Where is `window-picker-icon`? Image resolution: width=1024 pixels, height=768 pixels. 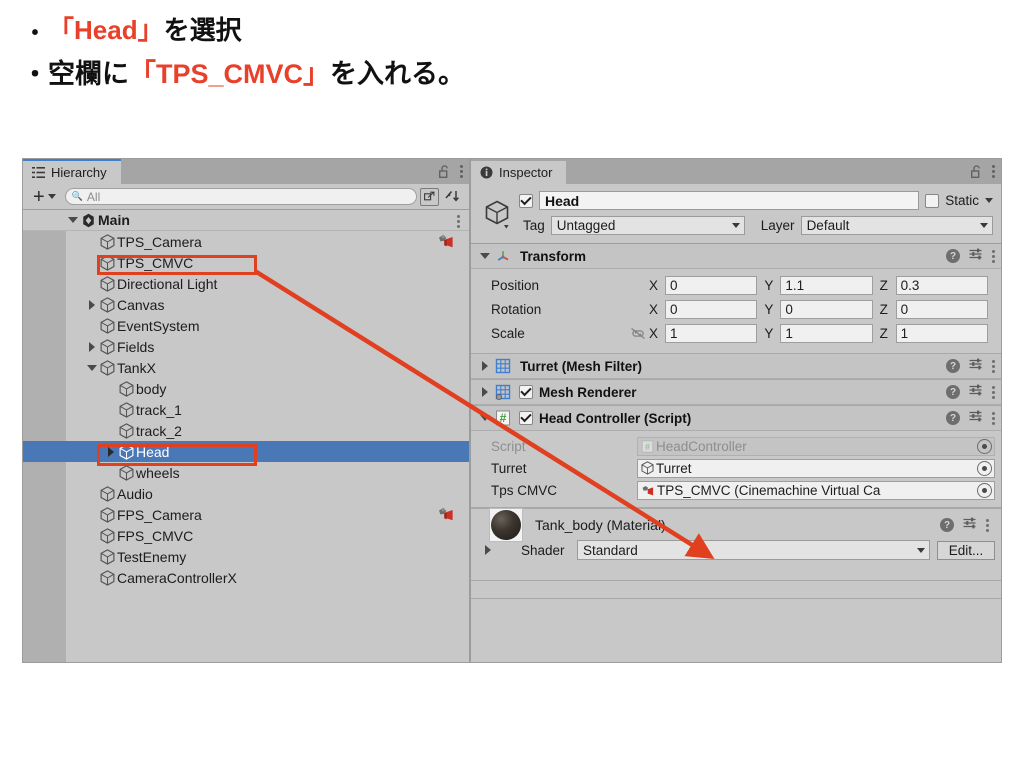
window-picker-icon is located at coordinates (429, 196).